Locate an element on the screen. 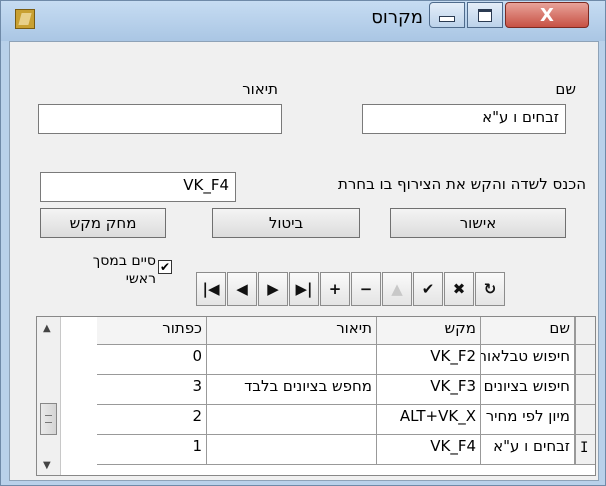 The height and width of the screenshot is (486, 606). refresh-icon: ↻ is located at coordinates (490, 289).